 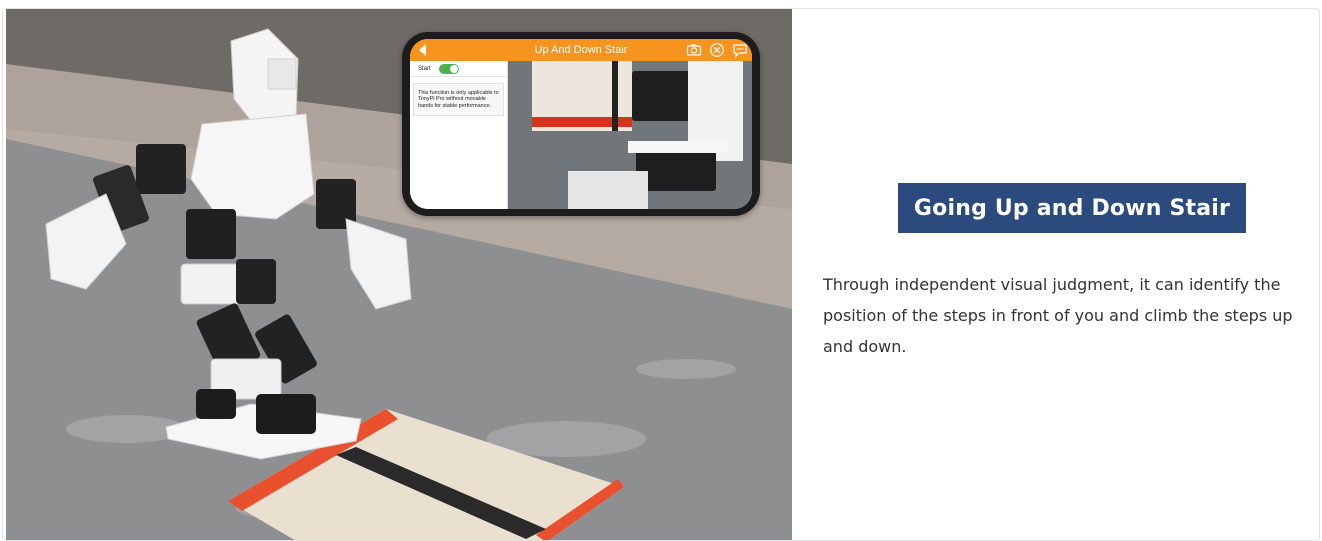 What do you see at coordinates (424, 68) in the screenshot?
I see `start-label: Start` at bounding box center [424, 68].